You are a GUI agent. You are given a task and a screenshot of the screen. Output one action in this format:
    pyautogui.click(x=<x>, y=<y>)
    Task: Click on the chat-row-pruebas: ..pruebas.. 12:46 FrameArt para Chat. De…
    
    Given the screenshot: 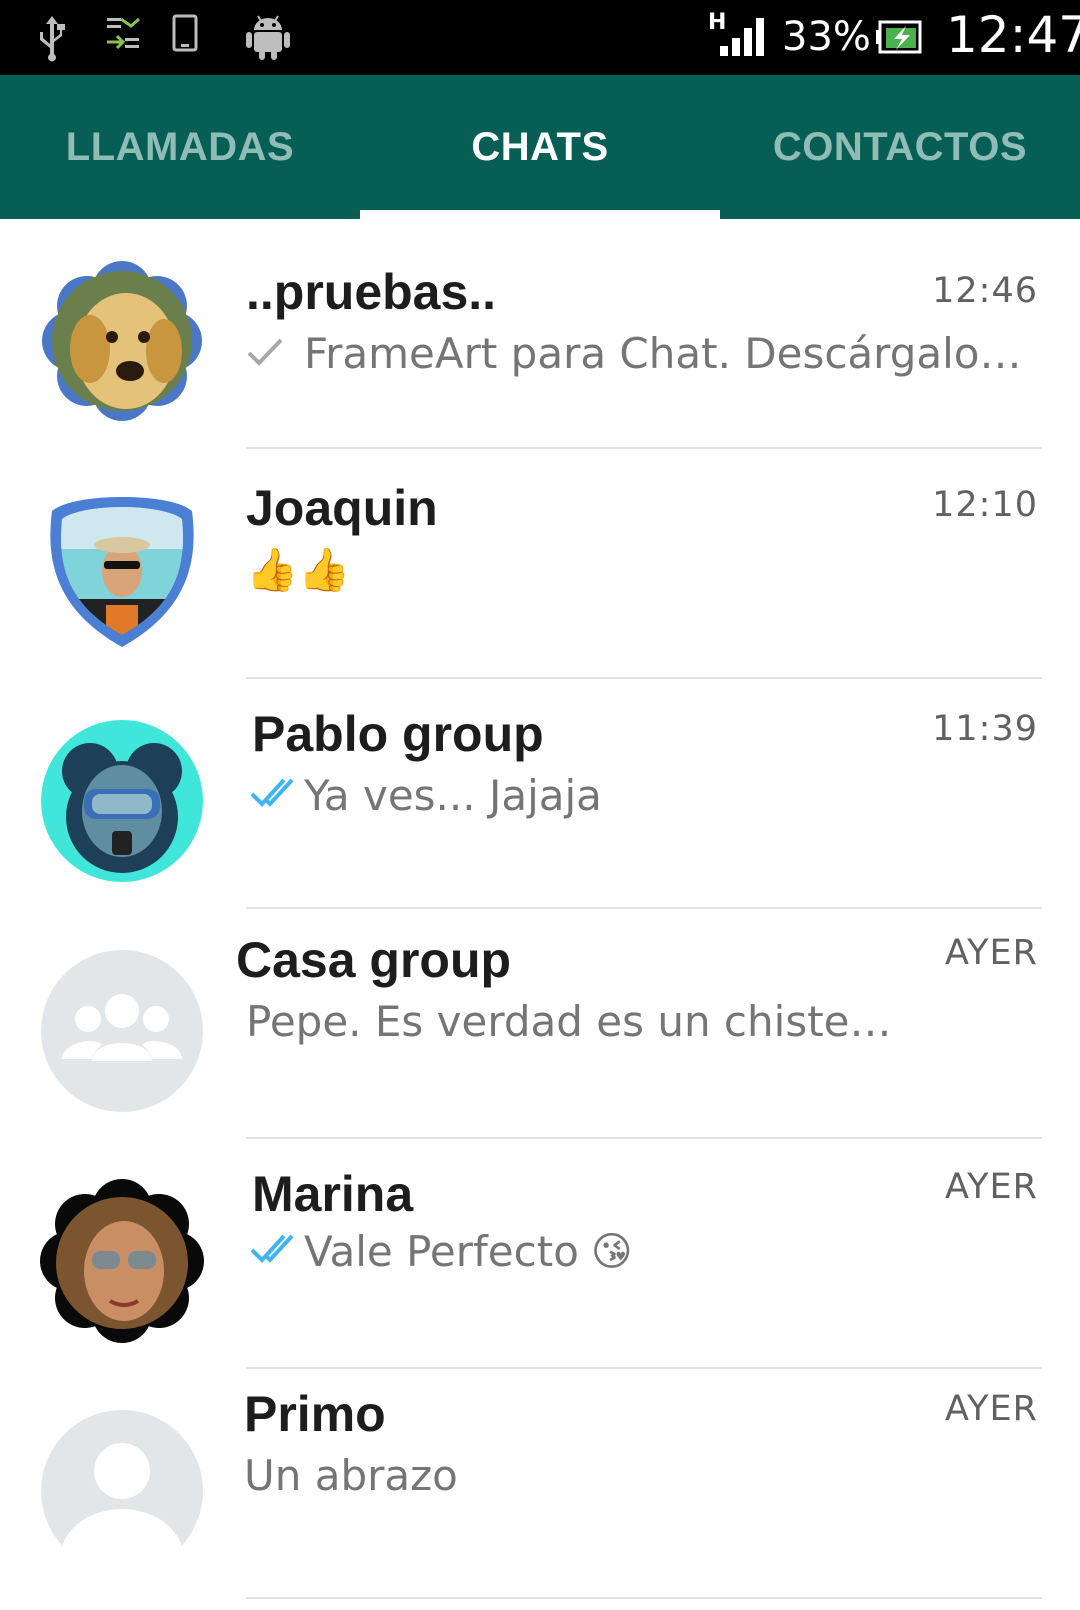 What is the action you would take?
    pyautogui.click(x=540, y=334)
    